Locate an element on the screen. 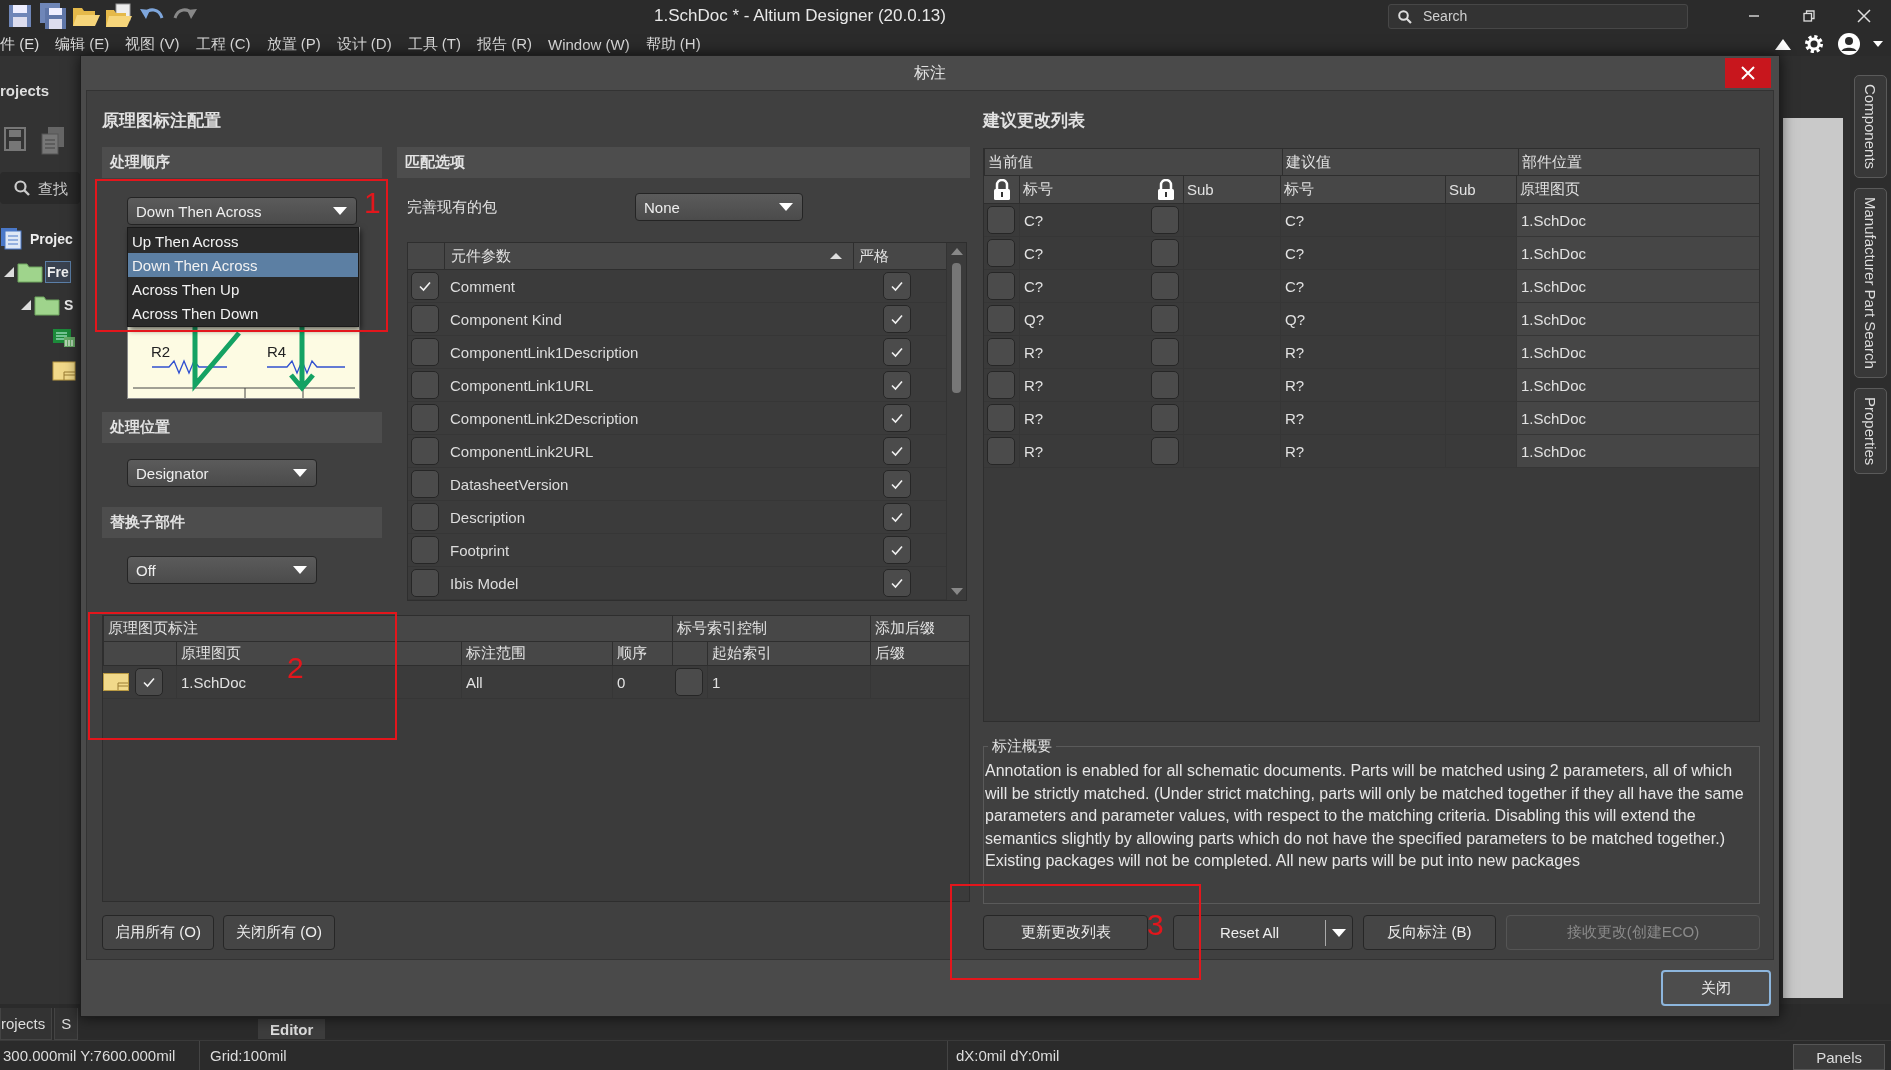 This screenshot has width=1891, height=1070. menu-item: 工程 (C) is located at coordinates (223, 44).